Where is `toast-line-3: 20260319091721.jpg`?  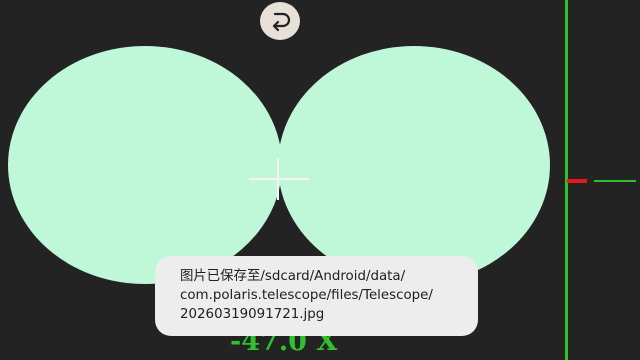
toast-line-3: 20260319091721.jpg is located at coordinates (252, 314).